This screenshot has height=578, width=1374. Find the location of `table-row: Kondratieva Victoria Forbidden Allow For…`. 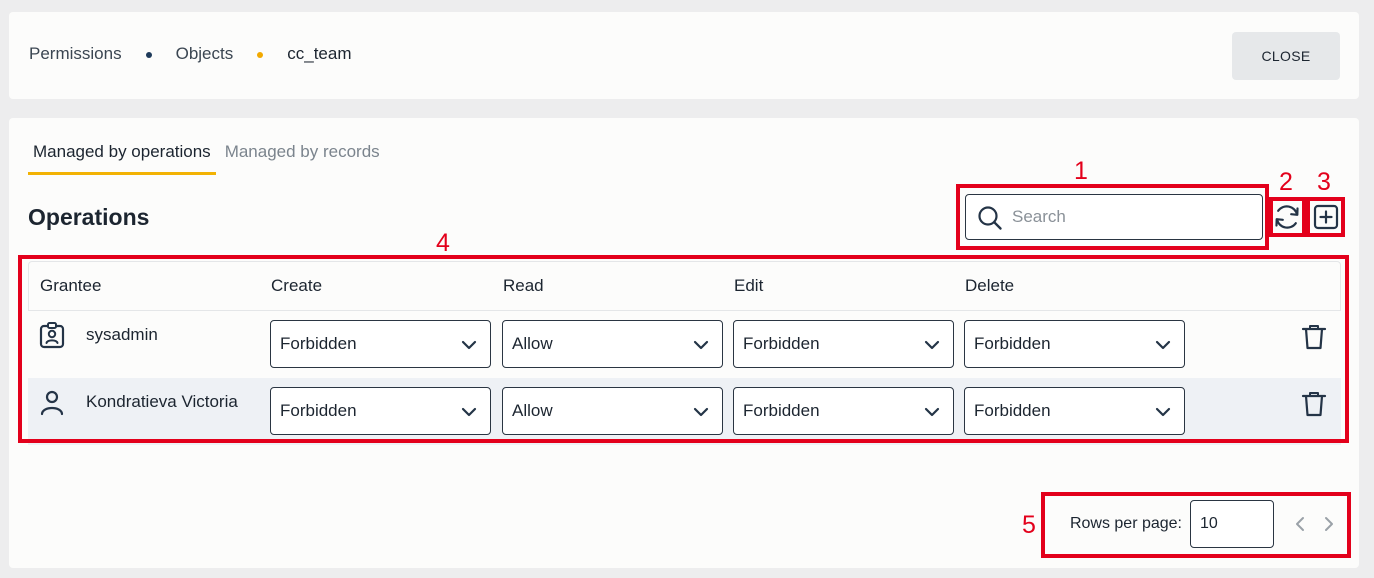

table-row: Kondratieva Victoria Forbidden Allow For… is located at coordinates (684, 411).